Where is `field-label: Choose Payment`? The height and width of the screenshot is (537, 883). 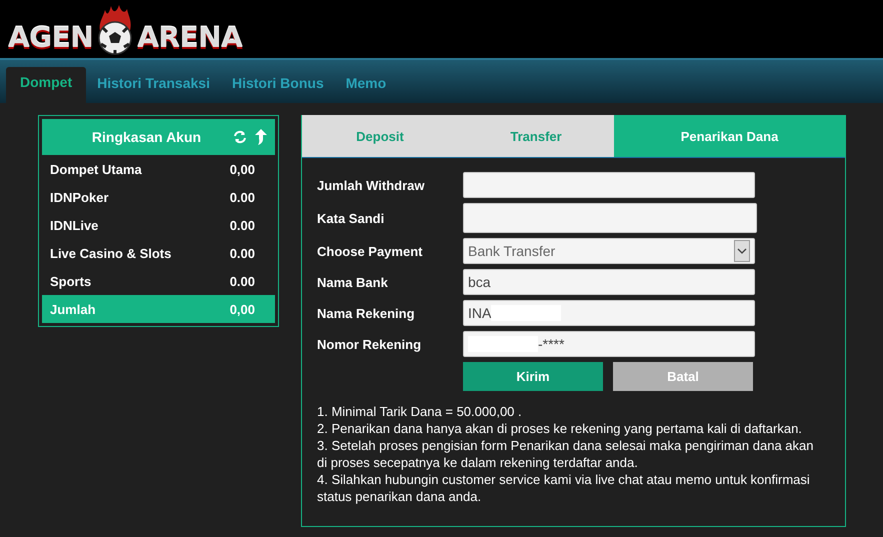 field-label: Choose Payment is located at coordinates (370, 251).